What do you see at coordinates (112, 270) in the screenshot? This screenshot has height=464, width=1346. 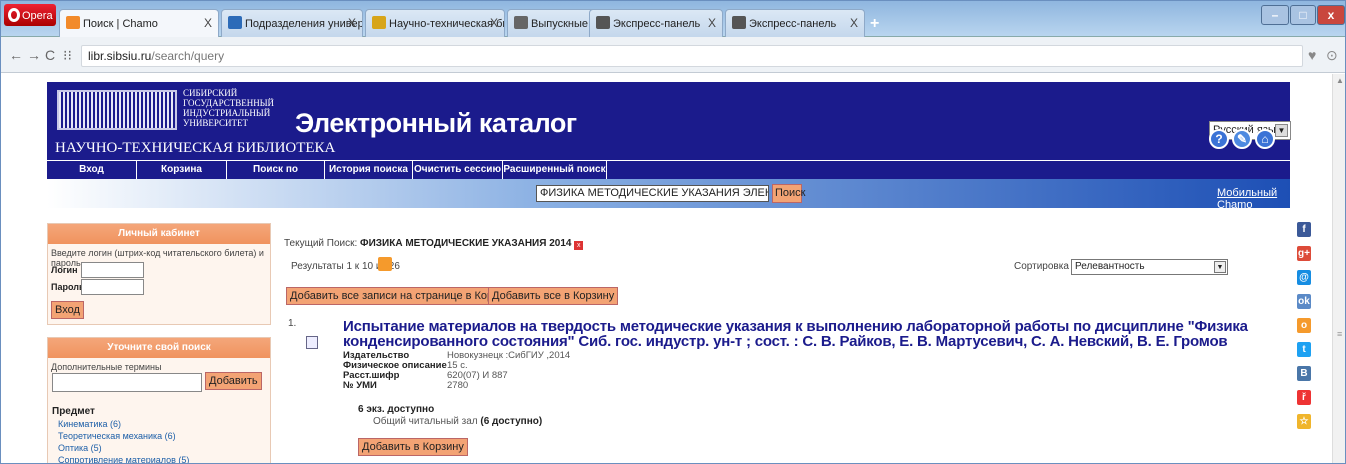 I see `login-field` at bounding box center [112, 270].